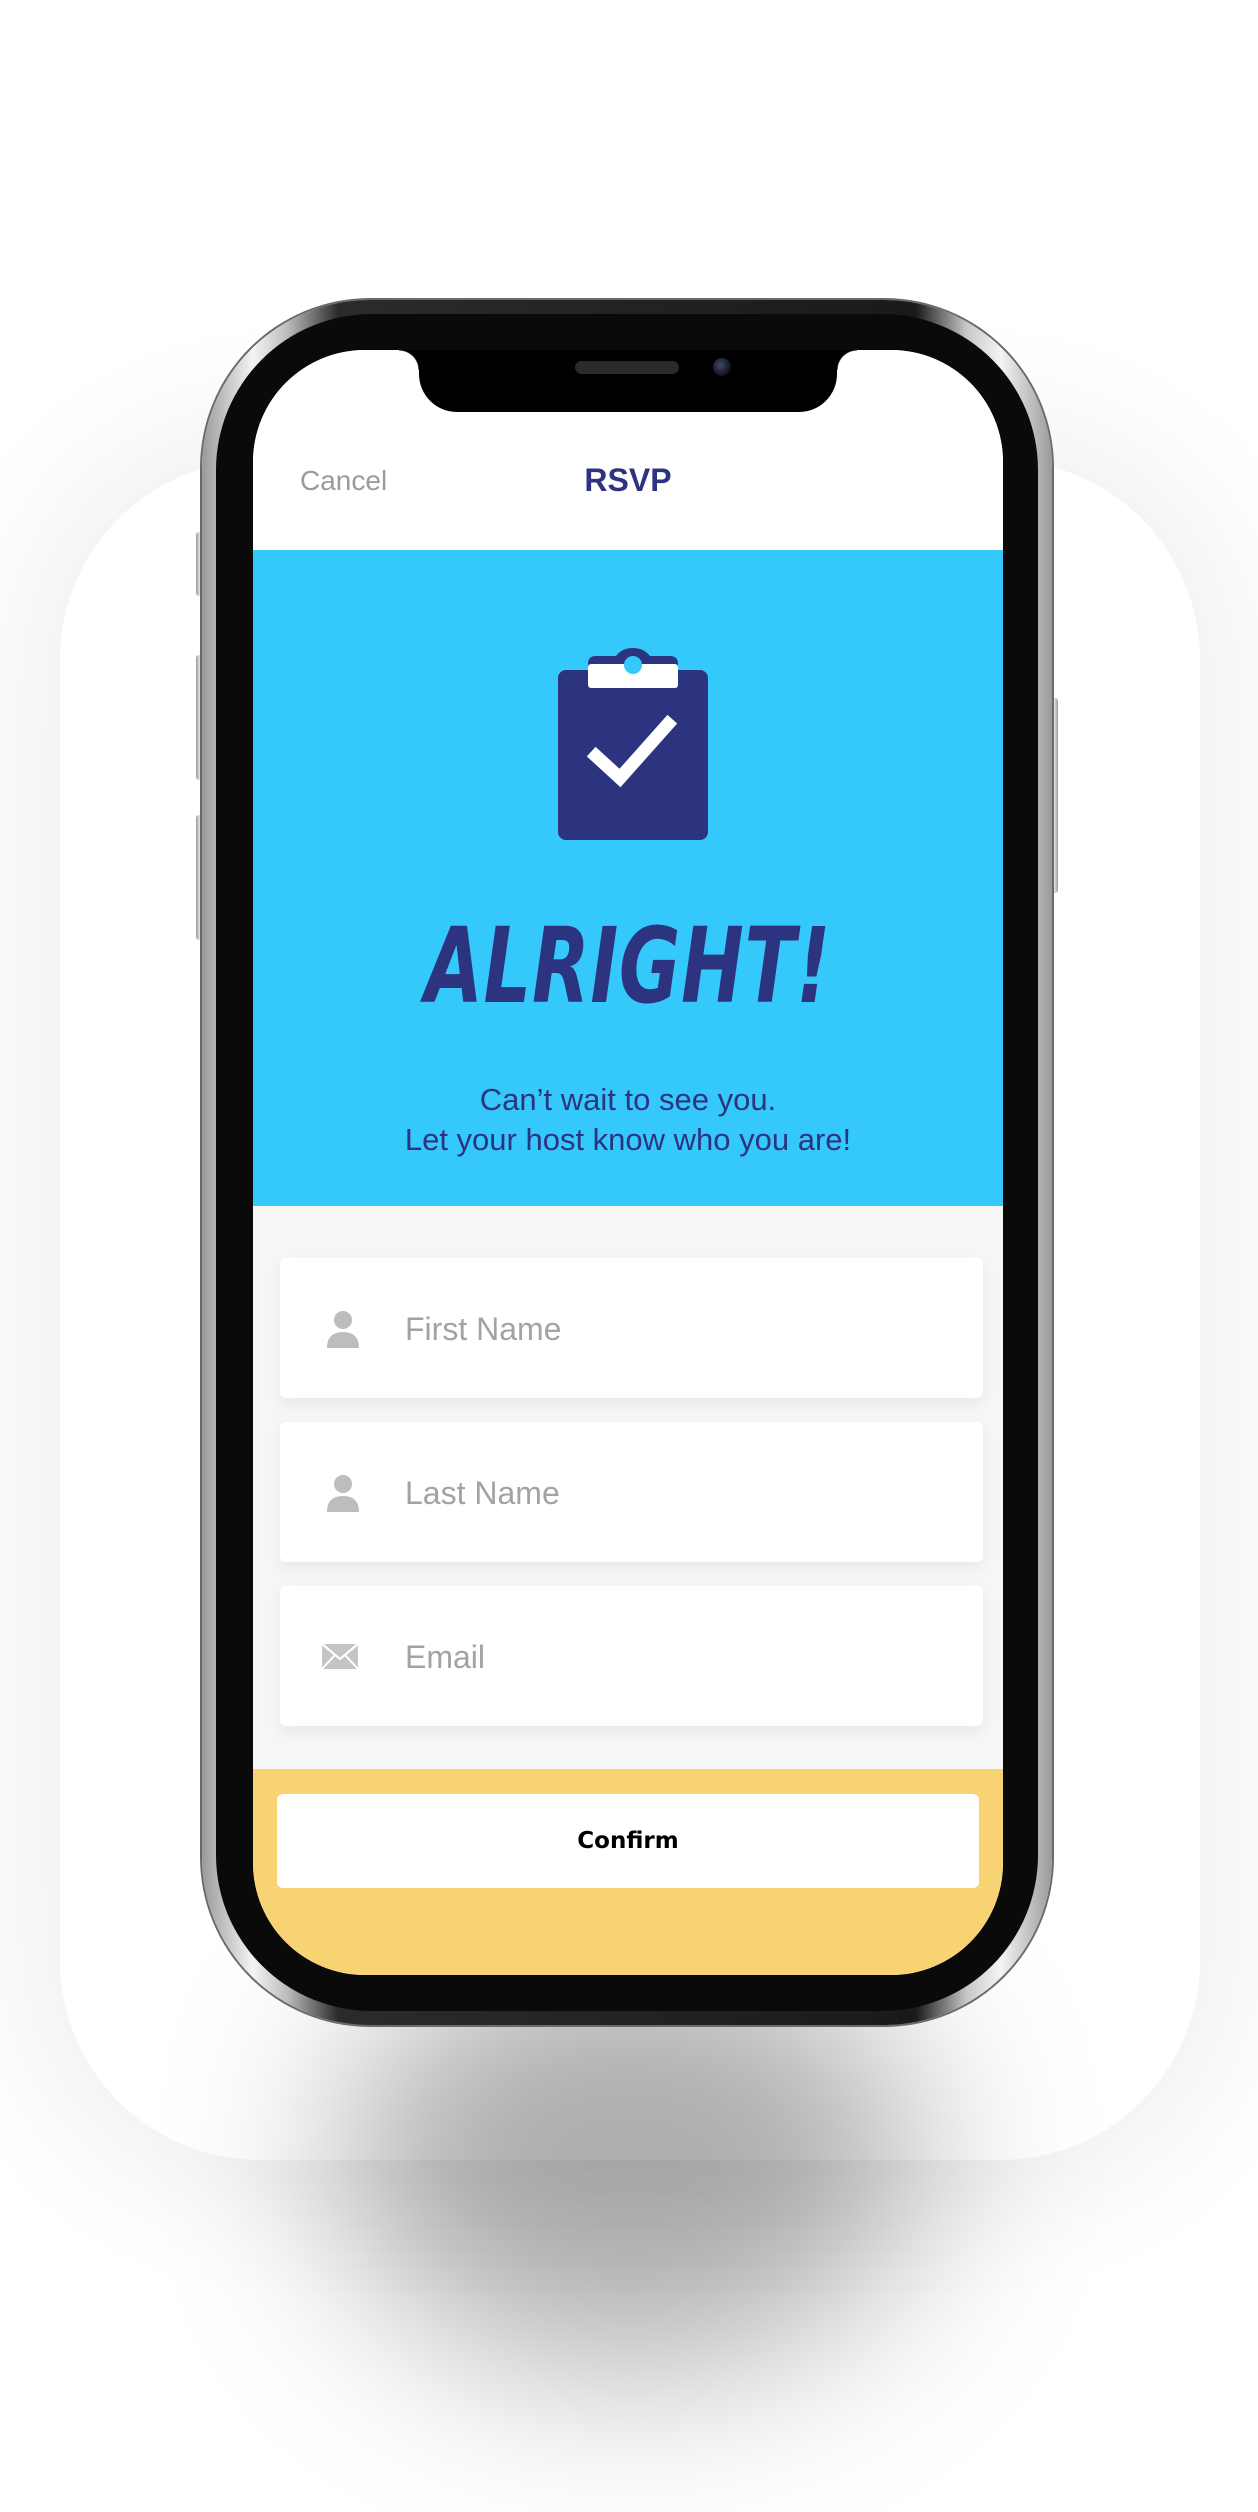  I want to click on email-field, so click(631, 1656).